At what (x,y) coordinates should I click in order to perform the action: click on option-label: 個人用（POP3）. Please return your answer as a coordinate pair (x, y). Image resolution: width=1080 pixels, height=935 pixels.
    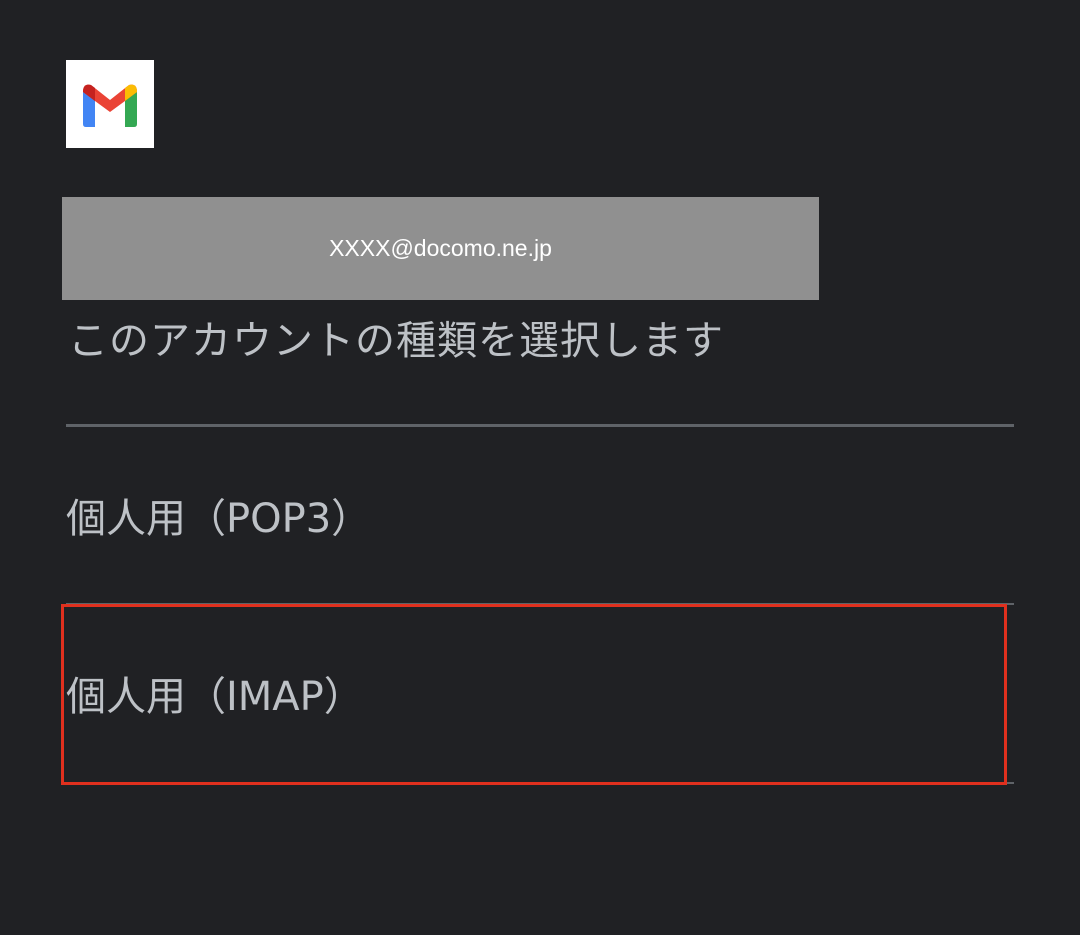
    Looking at the image, I should click on (219, 519).